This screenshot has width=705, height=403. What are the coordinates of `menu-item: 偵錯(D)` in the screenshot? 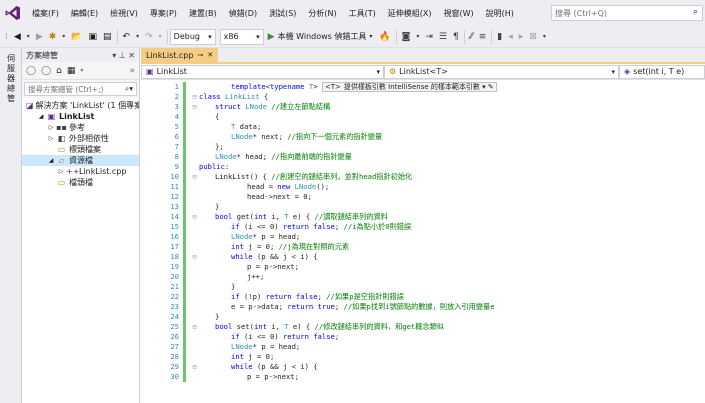 It's located at (243, 13).